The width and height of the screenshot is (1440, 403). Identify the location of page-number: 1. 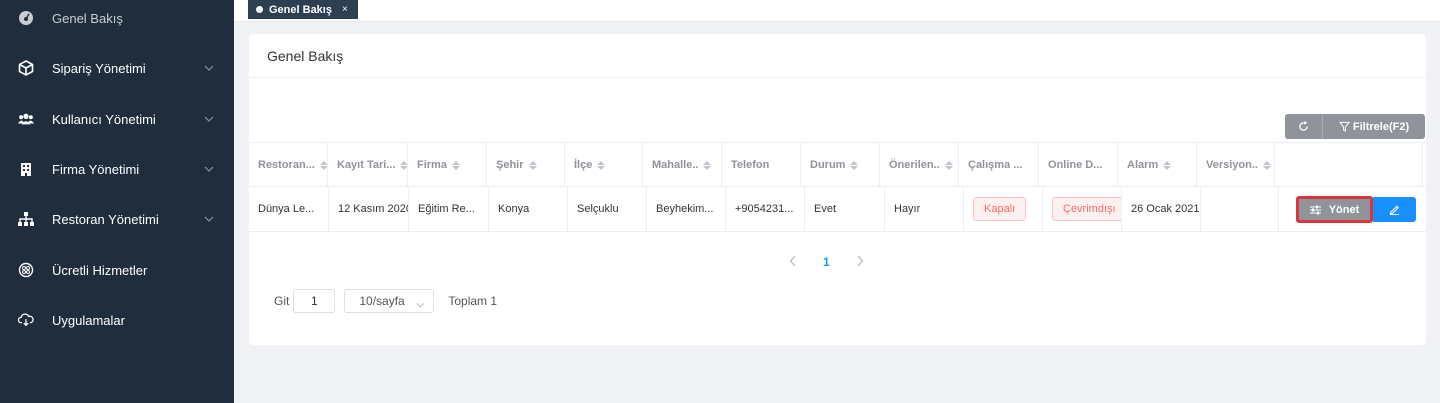
(826, 262).